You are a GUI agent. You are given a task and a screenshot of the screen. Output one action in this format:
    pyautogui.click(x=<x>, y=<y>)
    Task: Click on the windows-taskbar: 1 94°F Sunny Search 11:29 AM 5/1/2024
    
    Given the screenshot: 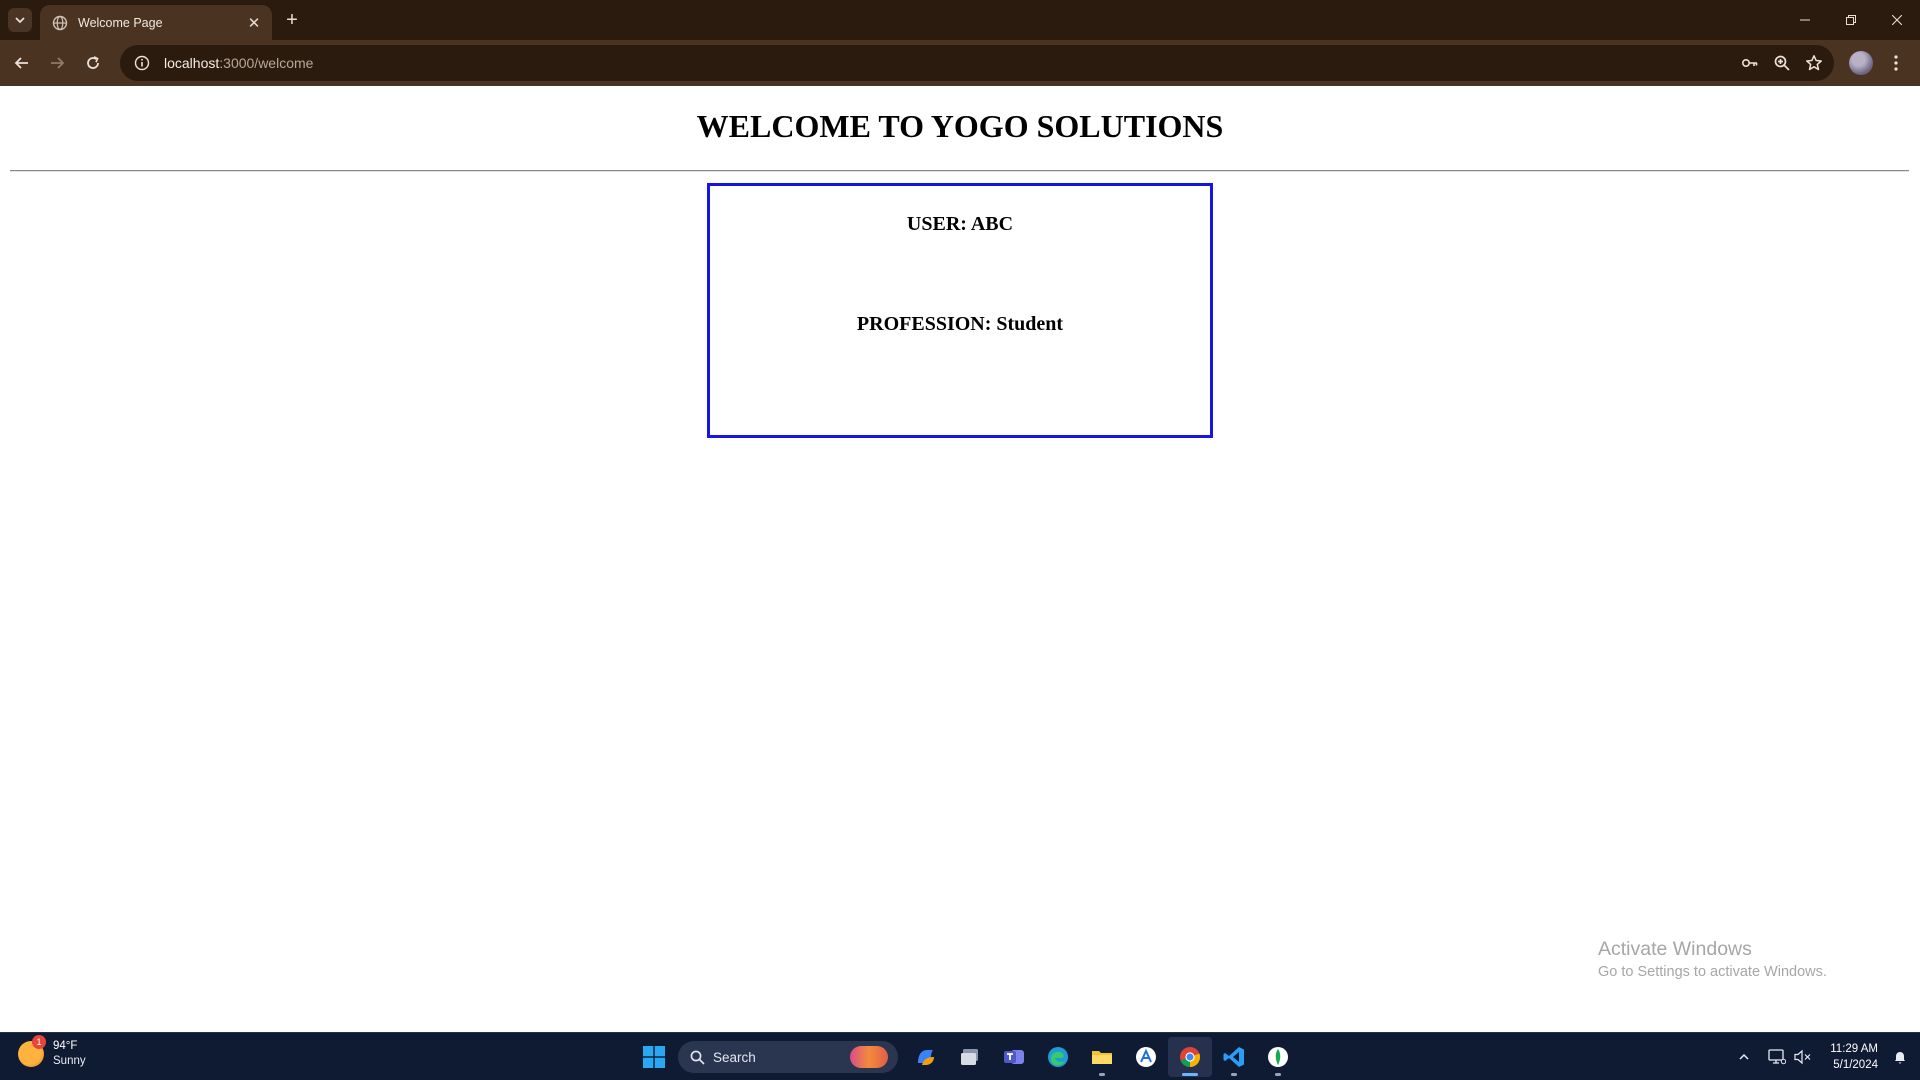 What is the action you would take?
    pyautogui.click(x=960, y=1056)
    